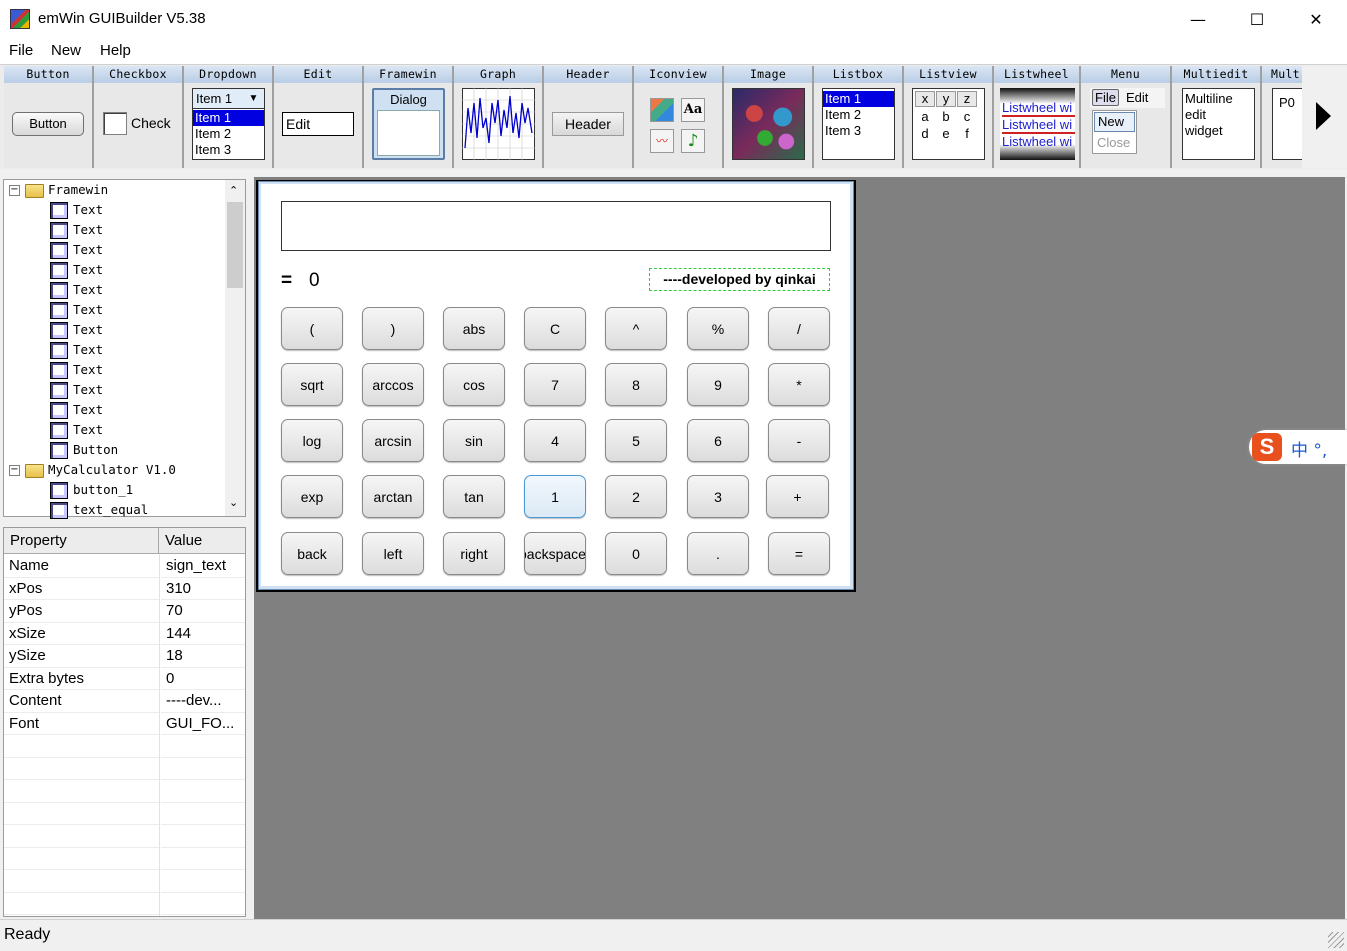  Describe the element at coordinates (203, 611) in the screenshot. I see `property-value: 70` at that location.